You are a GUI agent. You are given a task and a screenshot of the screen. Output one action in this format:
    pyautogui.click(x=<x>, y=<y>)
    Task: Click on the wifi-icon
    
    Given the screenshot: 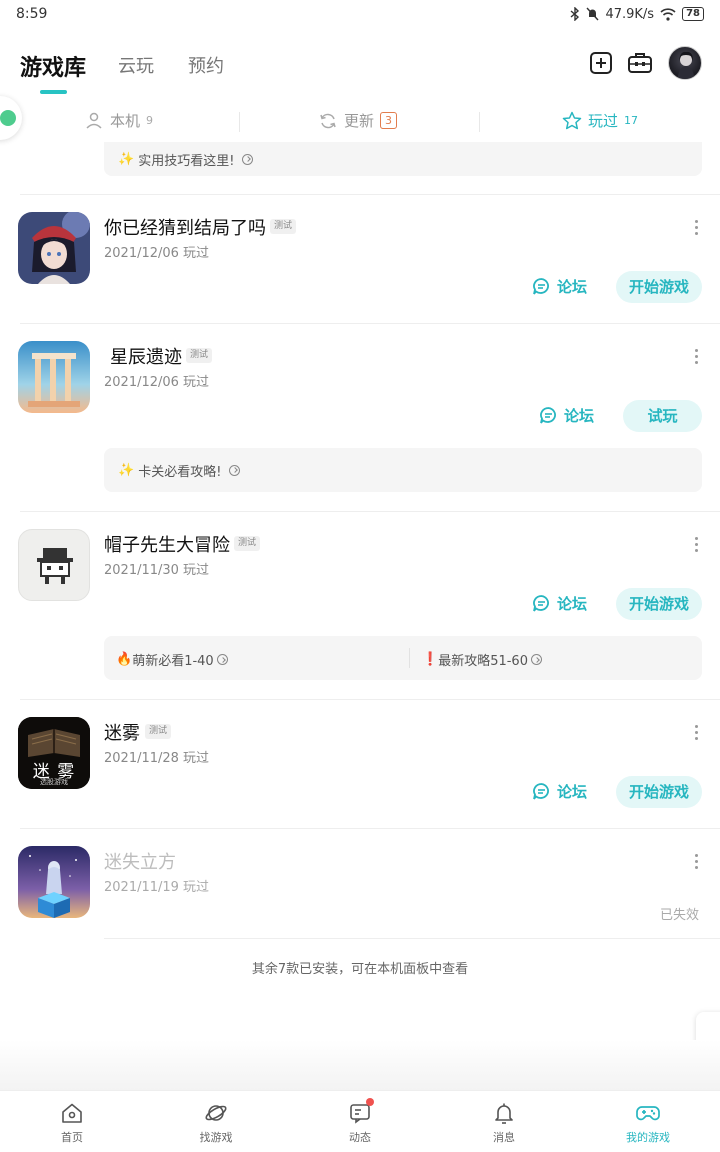 What is the action you would take?
    pyautogui.click(x=668, y=14)
    